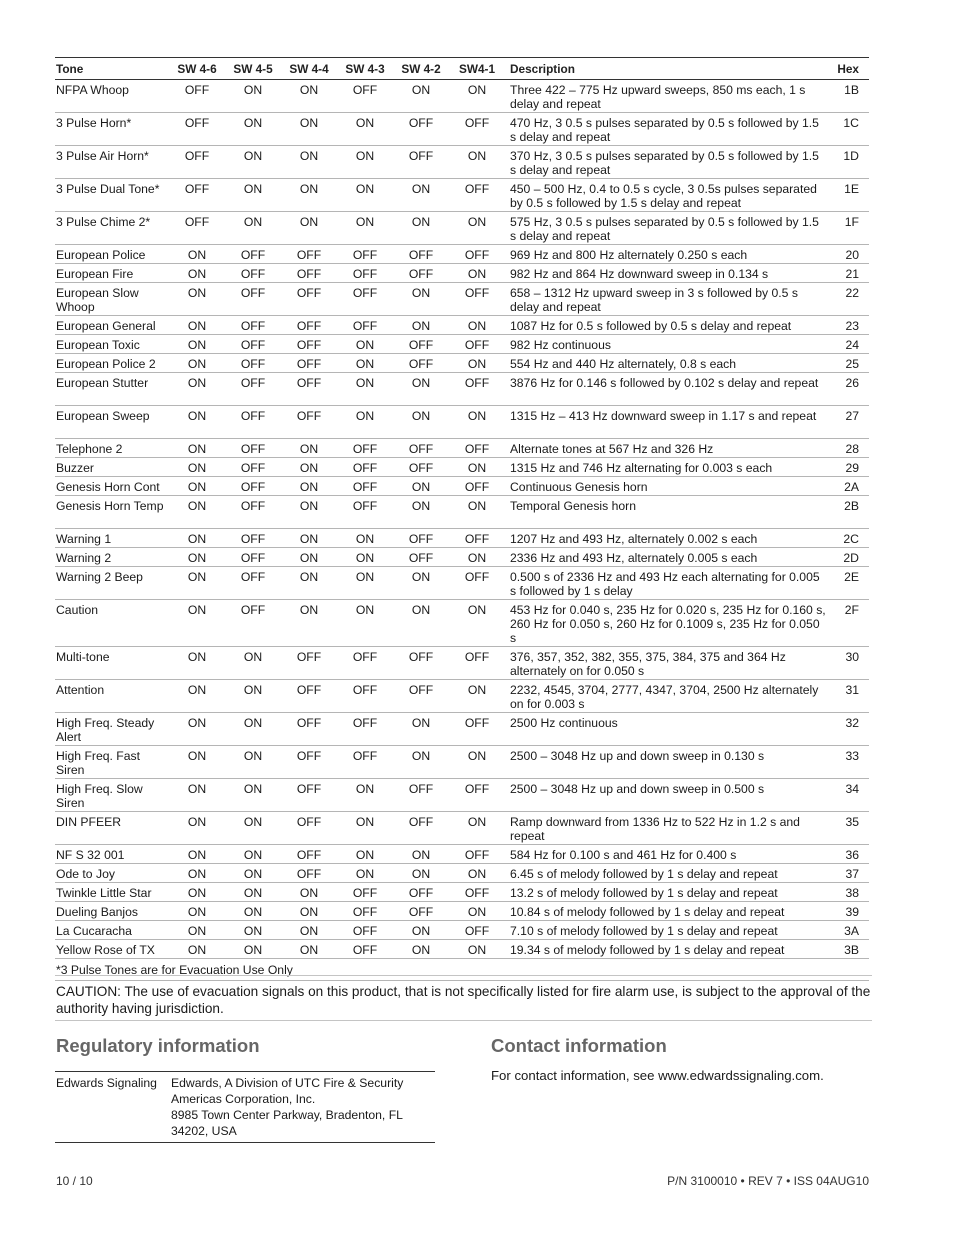 The image size is (954, 1235). What do you see at coordinates (102, 383) in the screenshot?
I see `tone-name: European Stutter` at bounding box center [102, 383].